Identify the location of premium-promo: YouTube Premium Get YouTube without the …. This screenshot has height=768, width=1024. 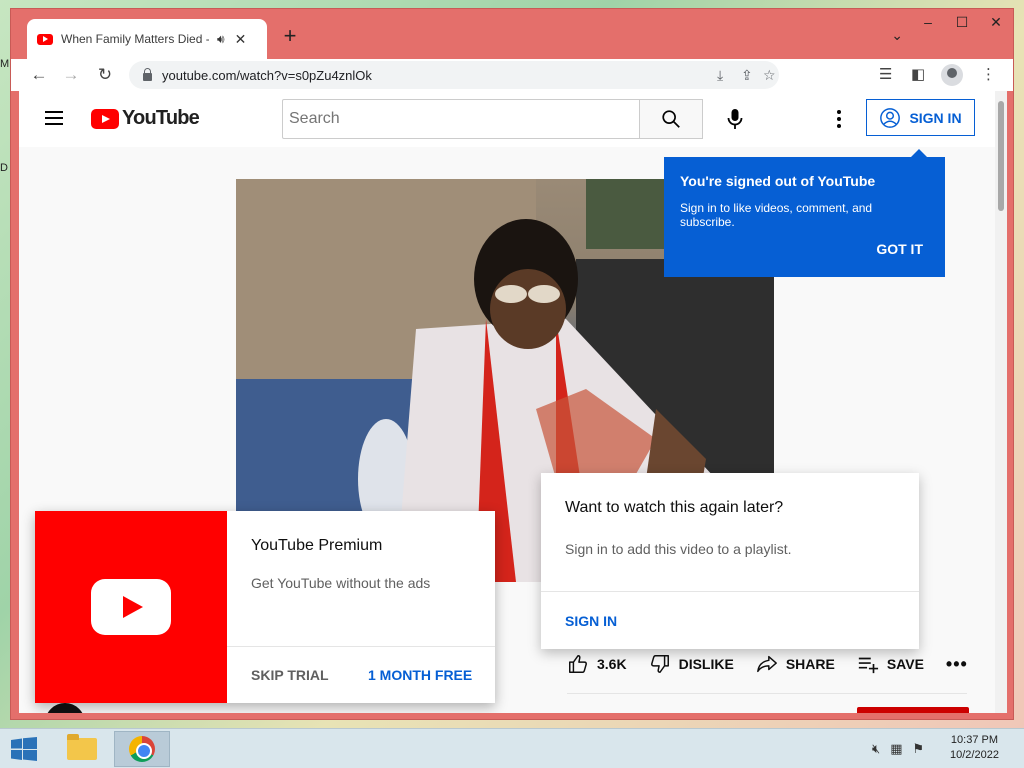
(265, 607).